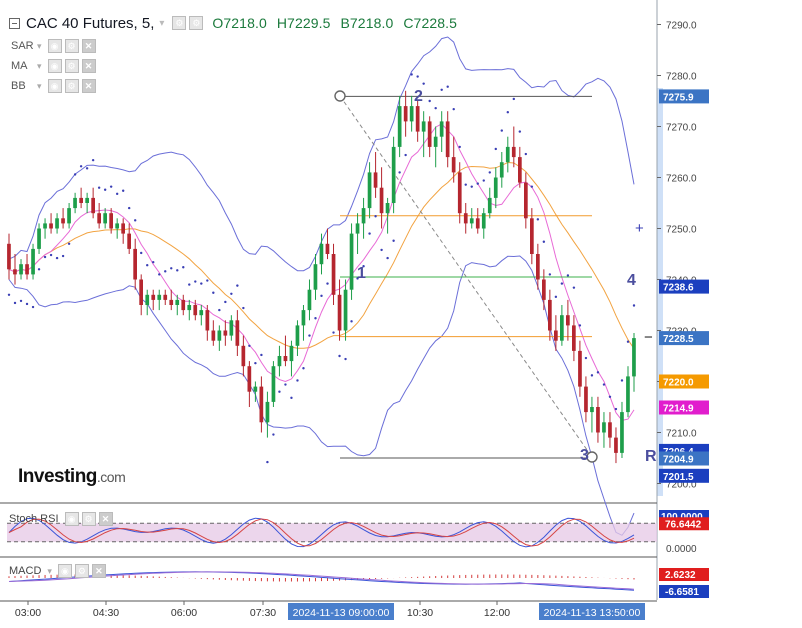  I want to click on indicator-row-sar: SAR ▾ ◉ ⚙ ✕, so click(55, 46).